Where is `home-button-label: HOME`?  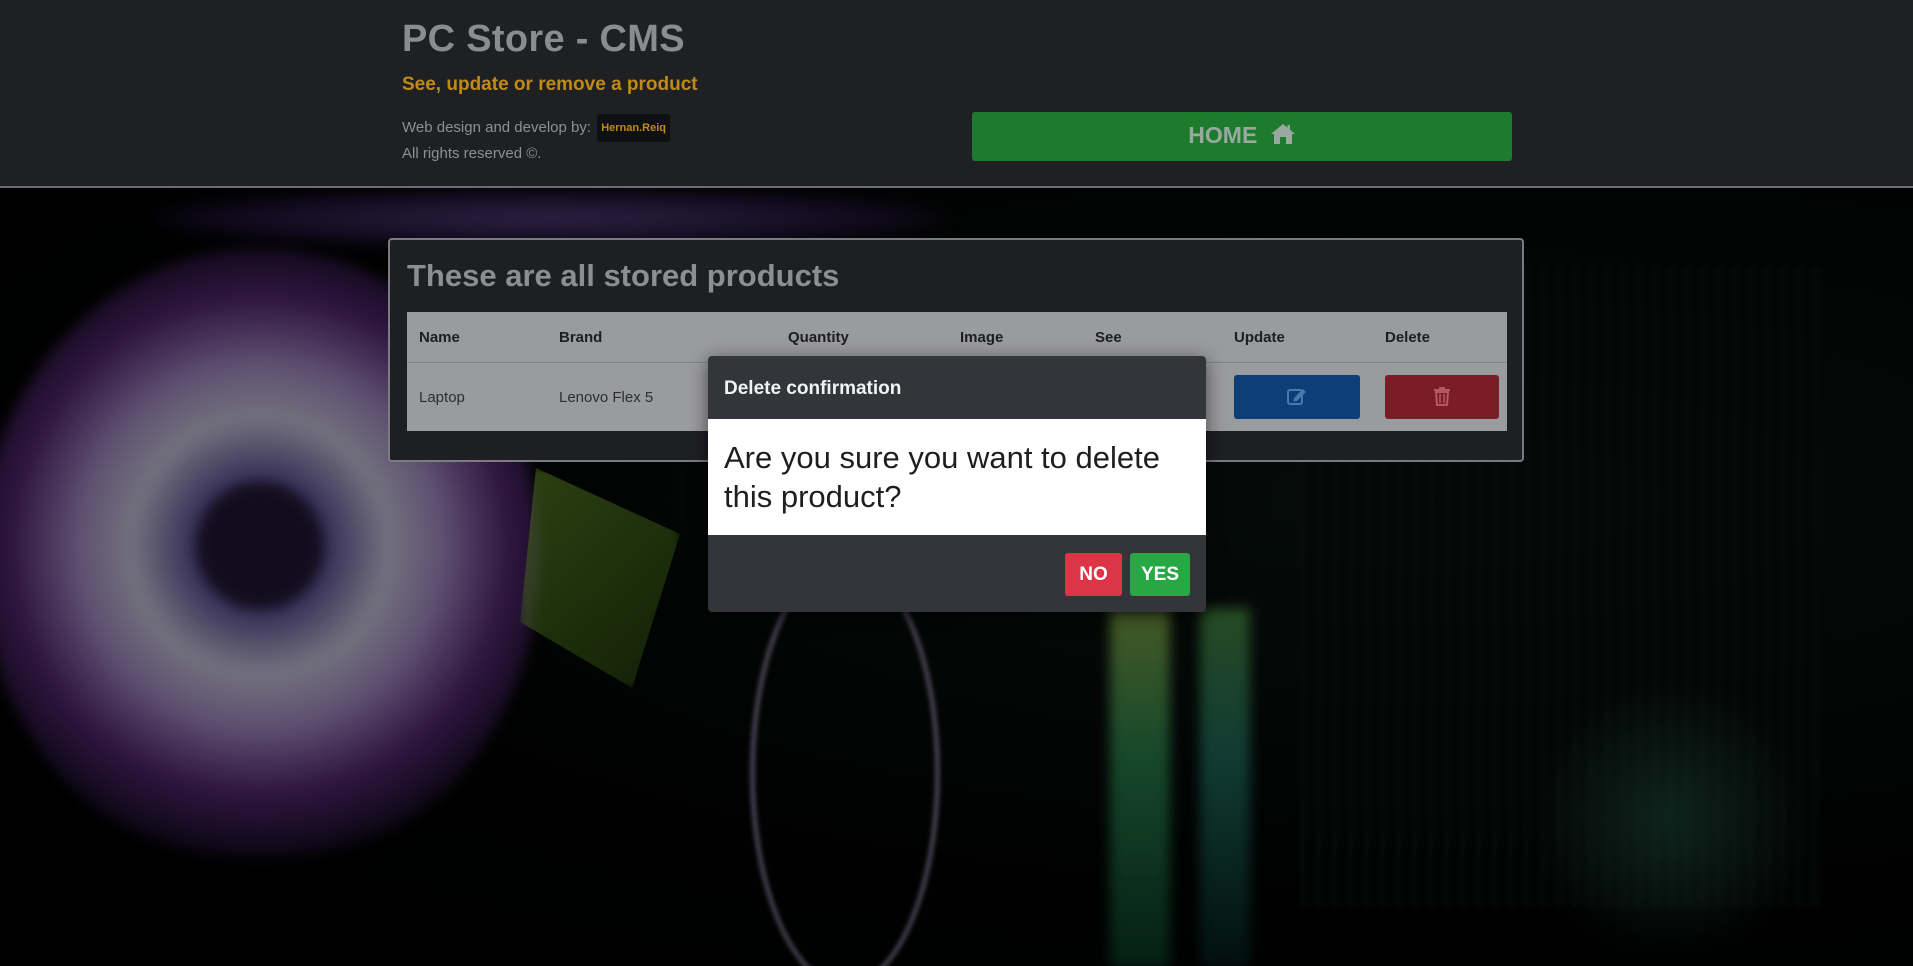
home-button-label: HOME is located at coordinates (1223, 134).